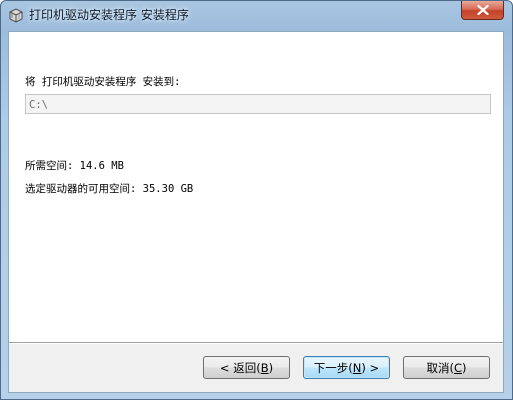 This screenshot has height=400, width=513. I want to click on title-bar: 打印机驱动安装程序 安装程序, so click(256, 15).